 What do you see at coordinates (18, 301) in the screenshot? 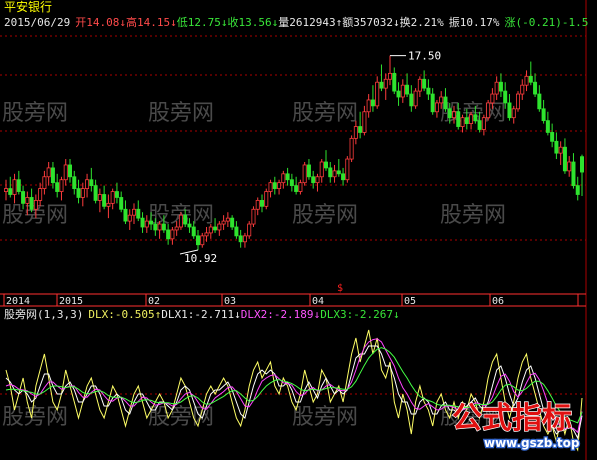
I see `axis-tick-label: 2014` at bounding box center [18, 301].